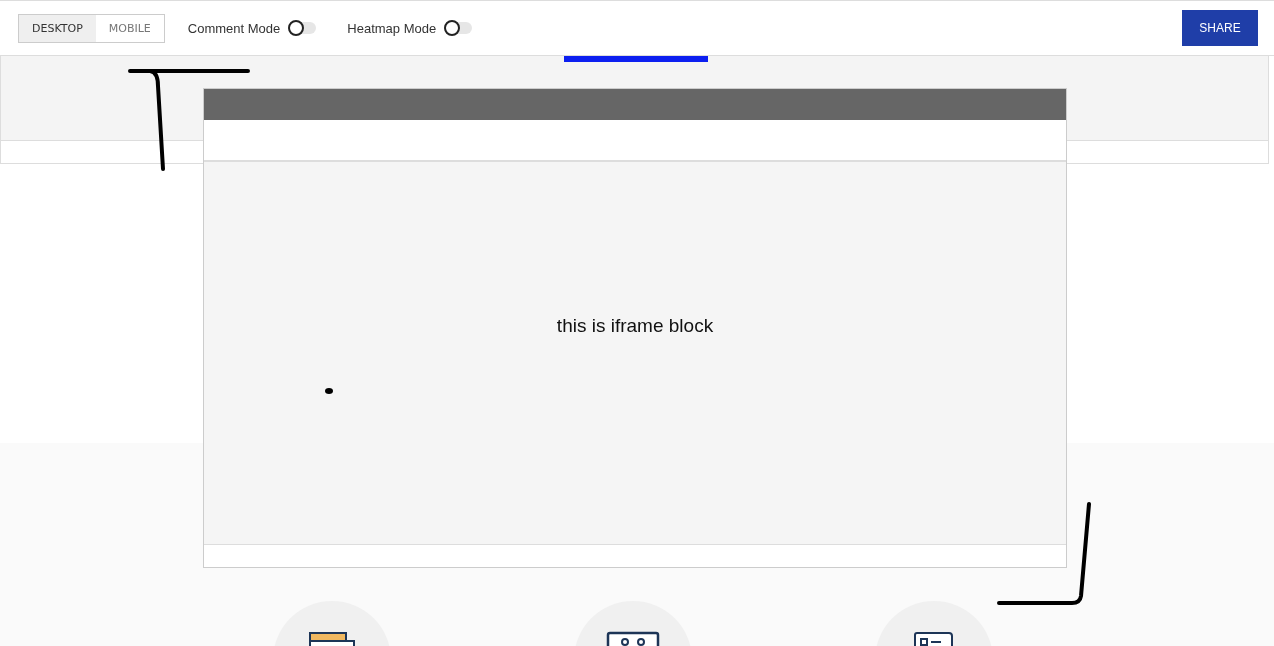 This screenshot has height=646, width=1274. What do you see at coordinates (234, 28) in the screenshot?
I see `toggle-label: Comment Mode` at bounding box center [234, 28].